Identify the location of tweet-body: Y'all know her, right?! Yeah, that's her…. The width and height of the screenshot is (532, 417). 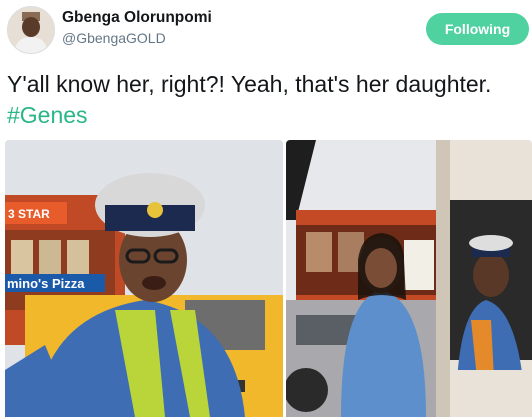
(249, 84).